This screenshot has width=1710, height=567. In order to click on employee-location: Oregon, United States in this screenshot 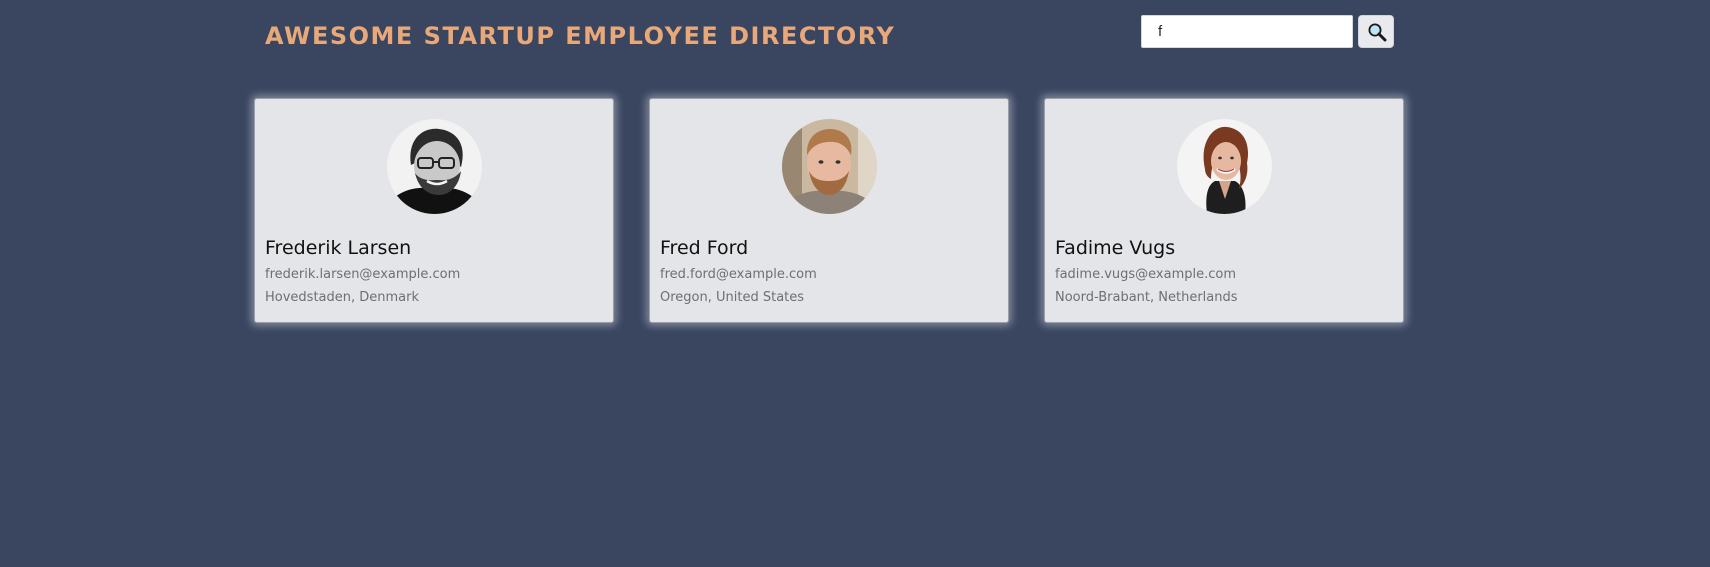, I will do `click(732, 297)`.